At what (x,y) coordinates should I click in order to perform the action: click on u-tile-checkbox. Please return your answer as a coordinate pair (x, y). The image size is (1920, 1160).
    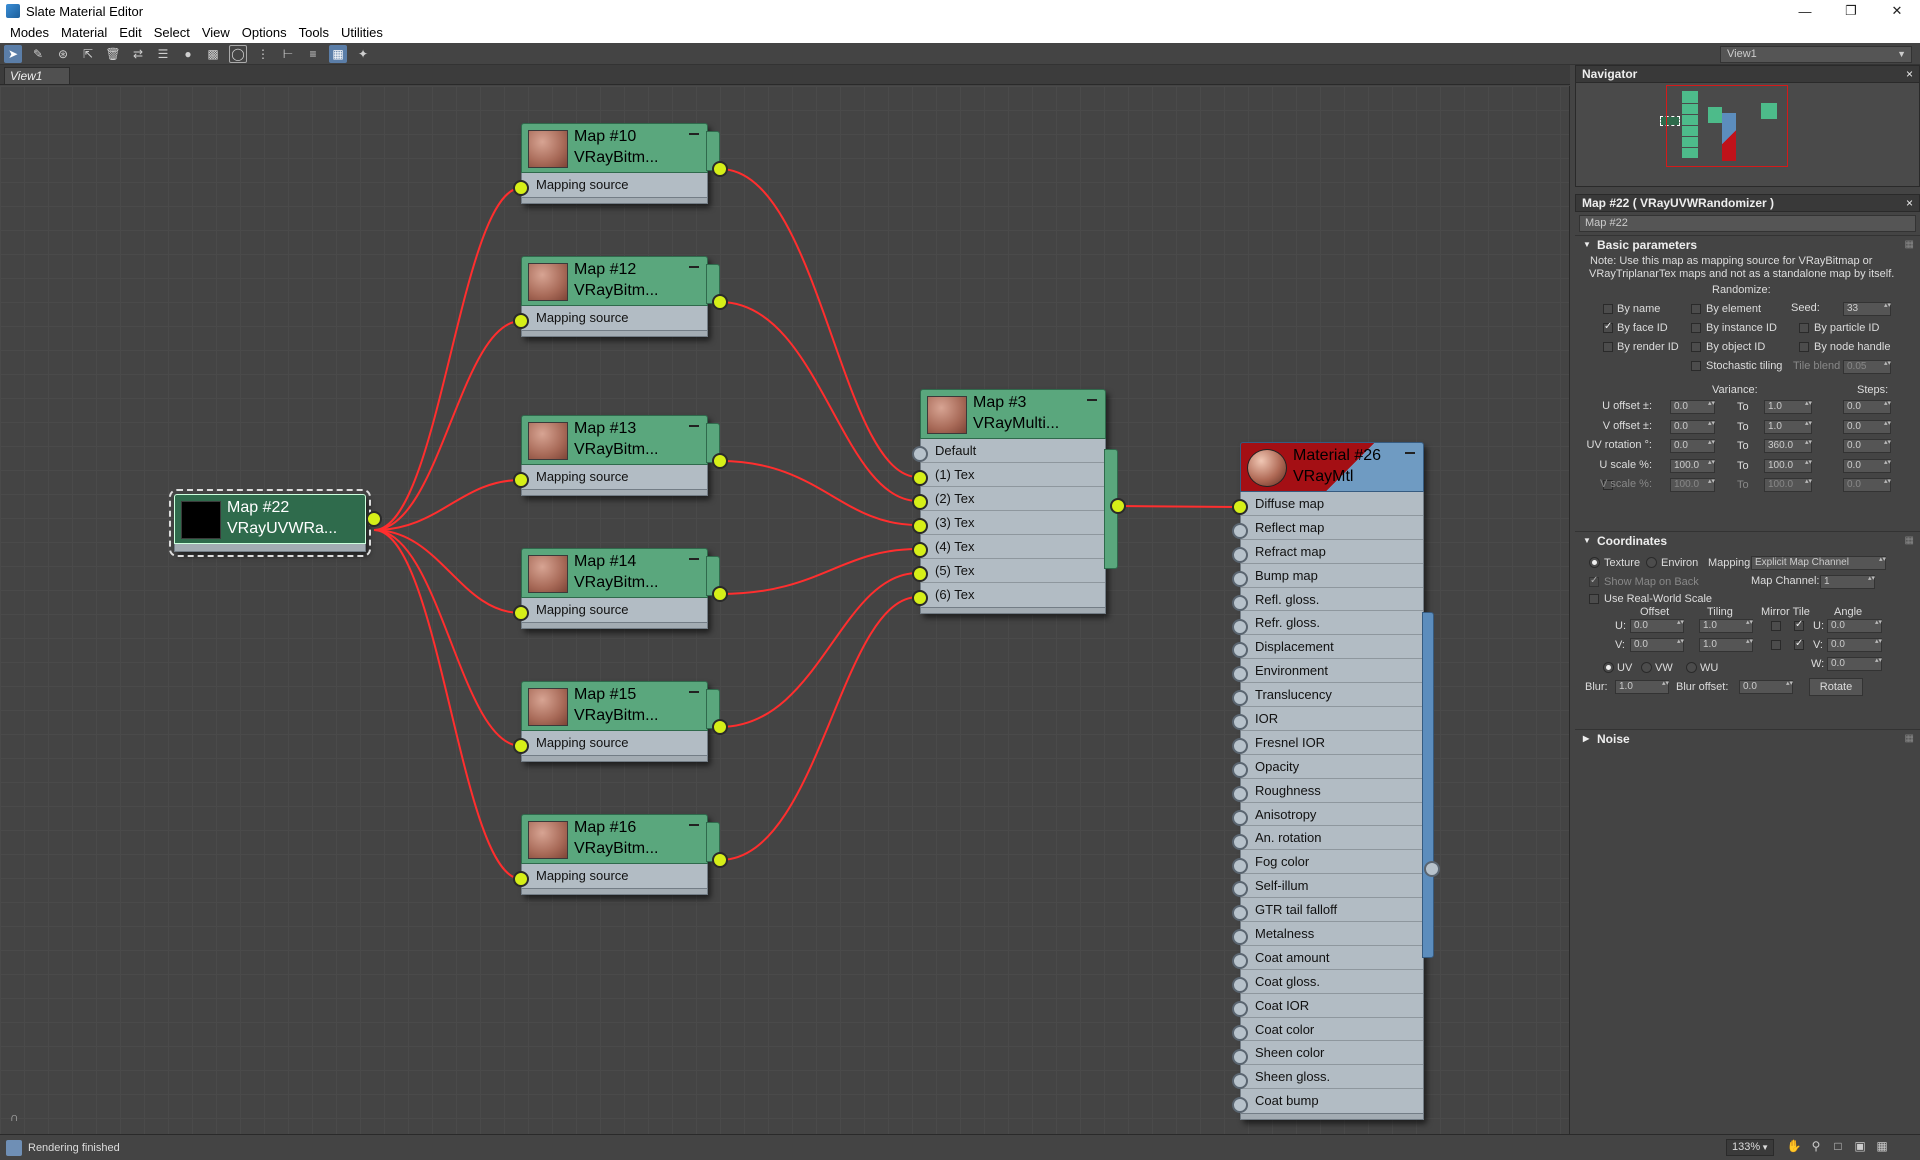
    Looking at the image, I should click on (1799, 625).